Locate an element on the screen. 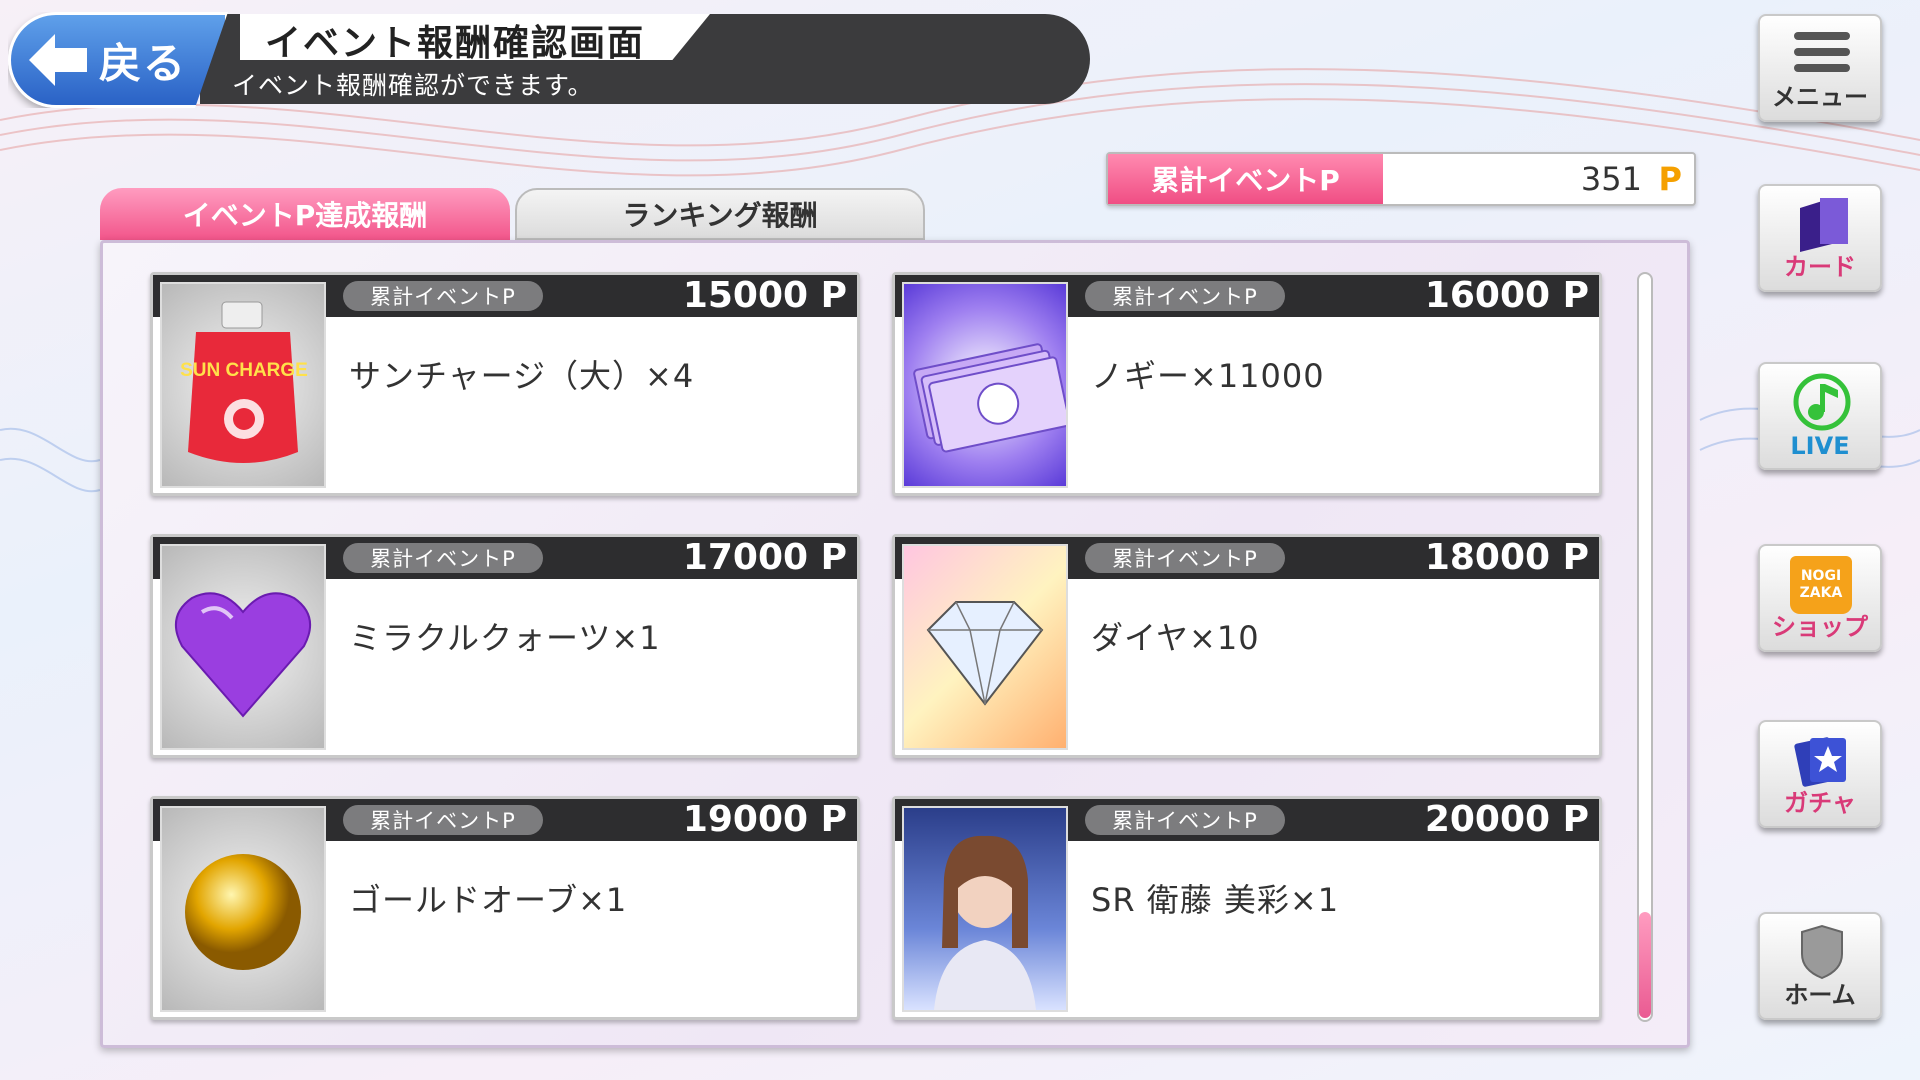 The height and width of the screenshot is (1080, 1920). diamond-icon is located at coordinates (985, 647).